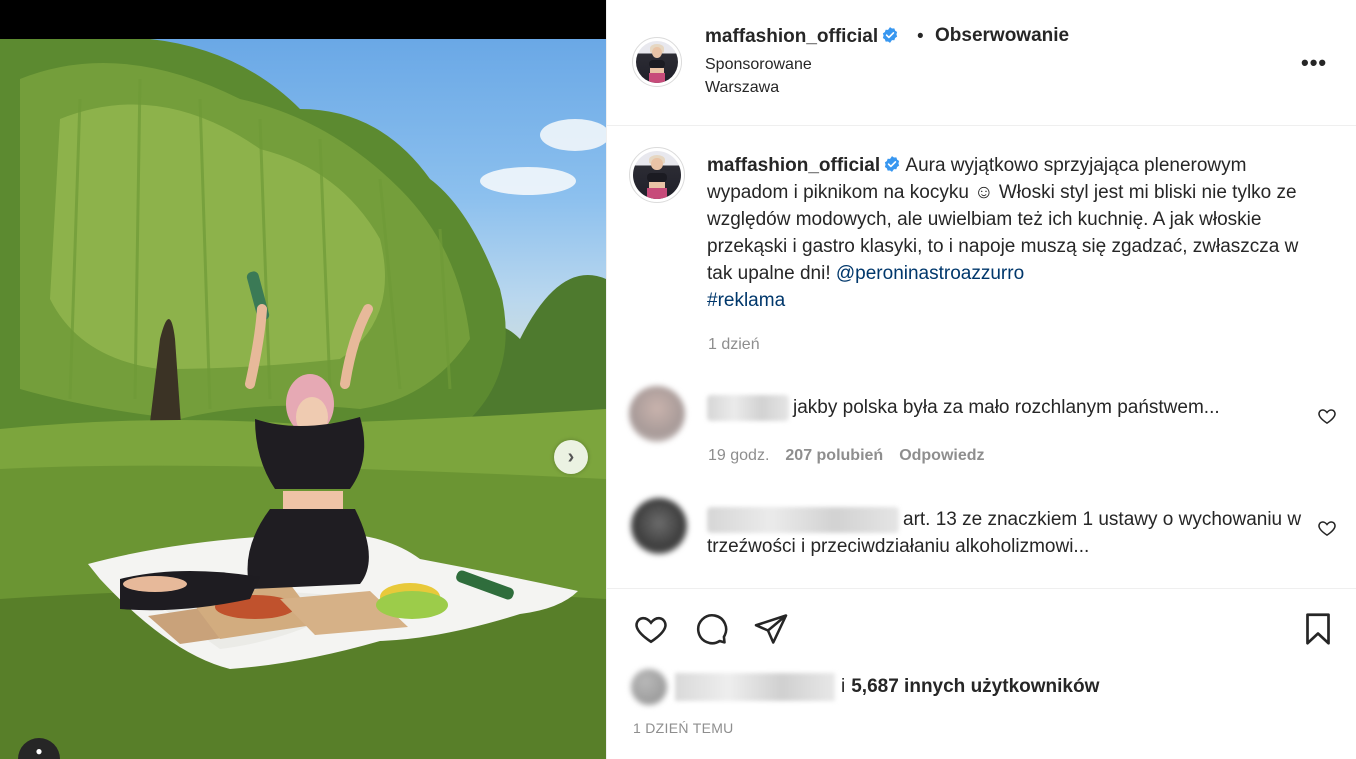 The image size is (1356, 759). I want to click on share-icon, so click(771, 629).